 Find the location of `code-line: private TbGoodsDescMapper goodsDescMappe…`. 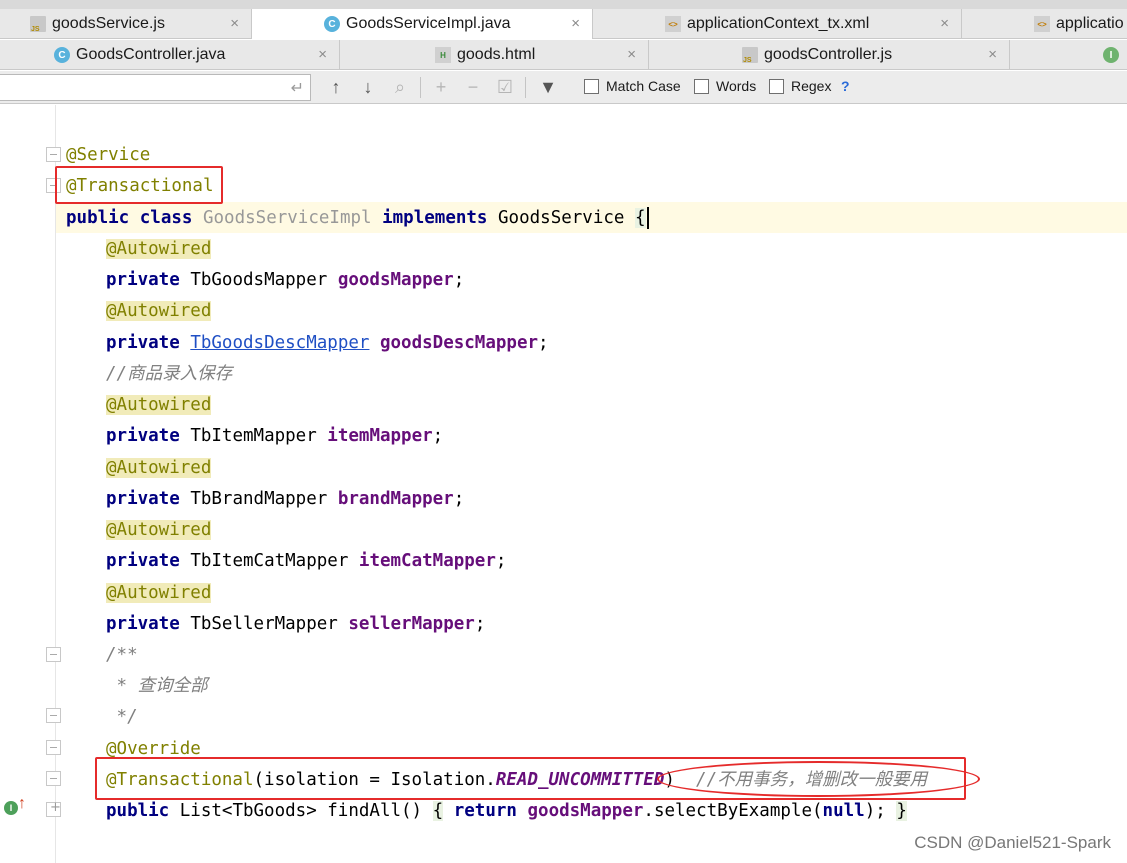

code-line: private TbGoodsDescMapper goodsDescMappe… is located at coordinates (327, 343).